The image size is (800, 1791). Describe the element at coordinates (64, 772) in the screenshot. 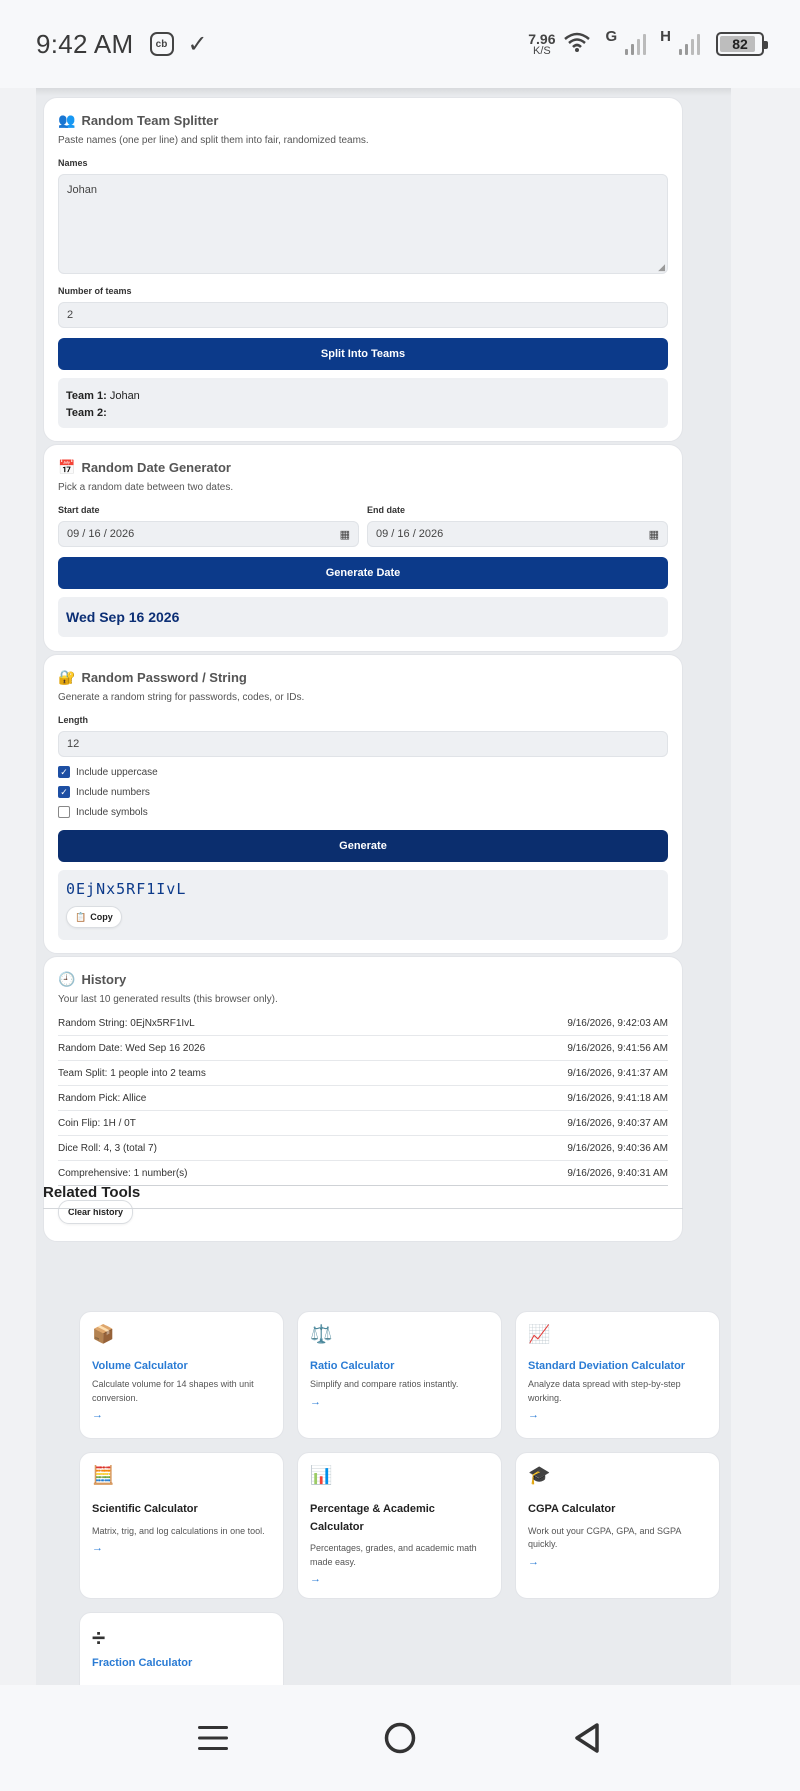

I see `uppercase-checkbox: ✓` at that location.